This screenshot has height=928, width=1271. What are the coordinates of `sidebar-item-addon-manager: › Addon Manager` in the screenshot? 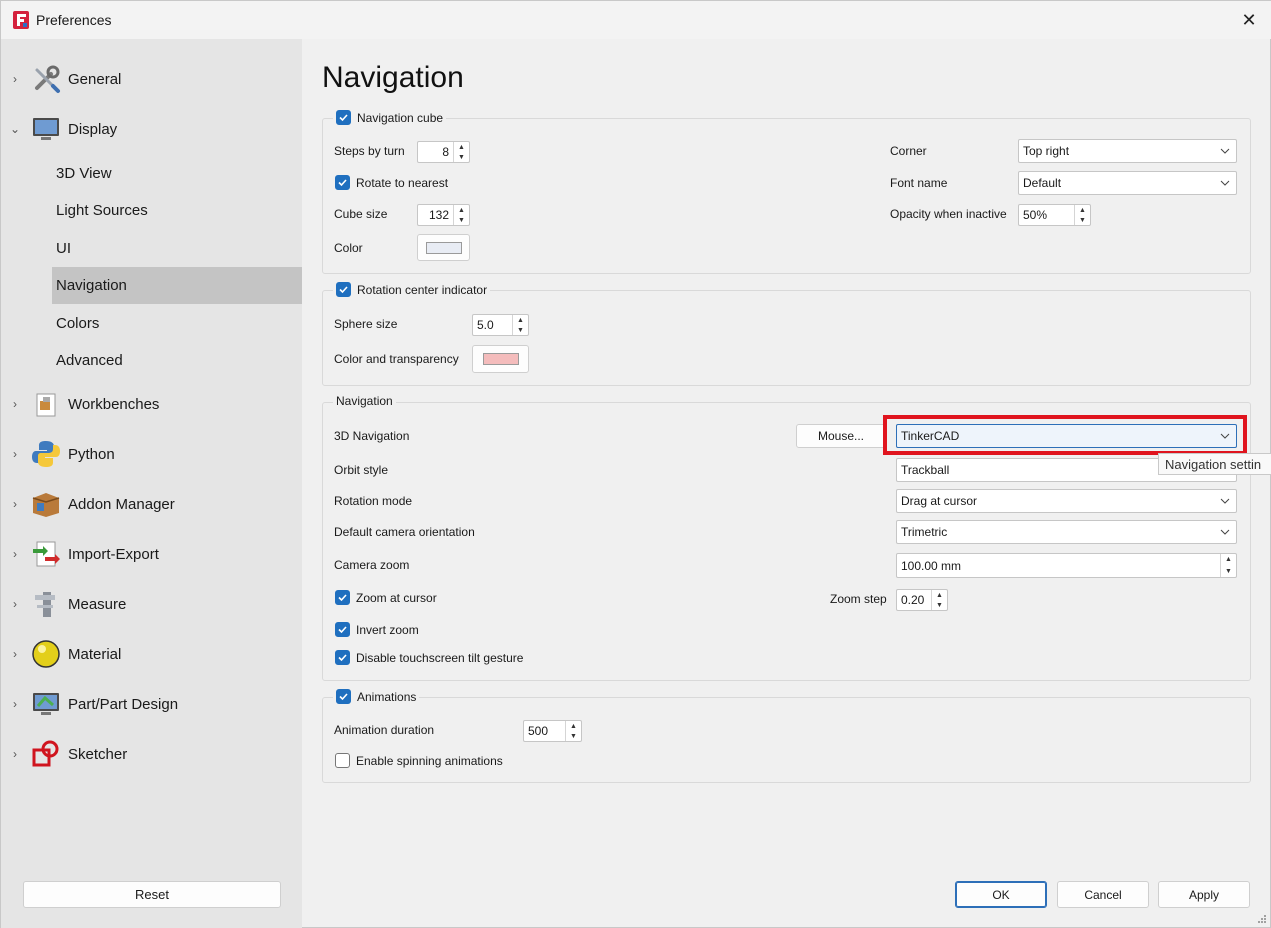 It's located at (151, 504).